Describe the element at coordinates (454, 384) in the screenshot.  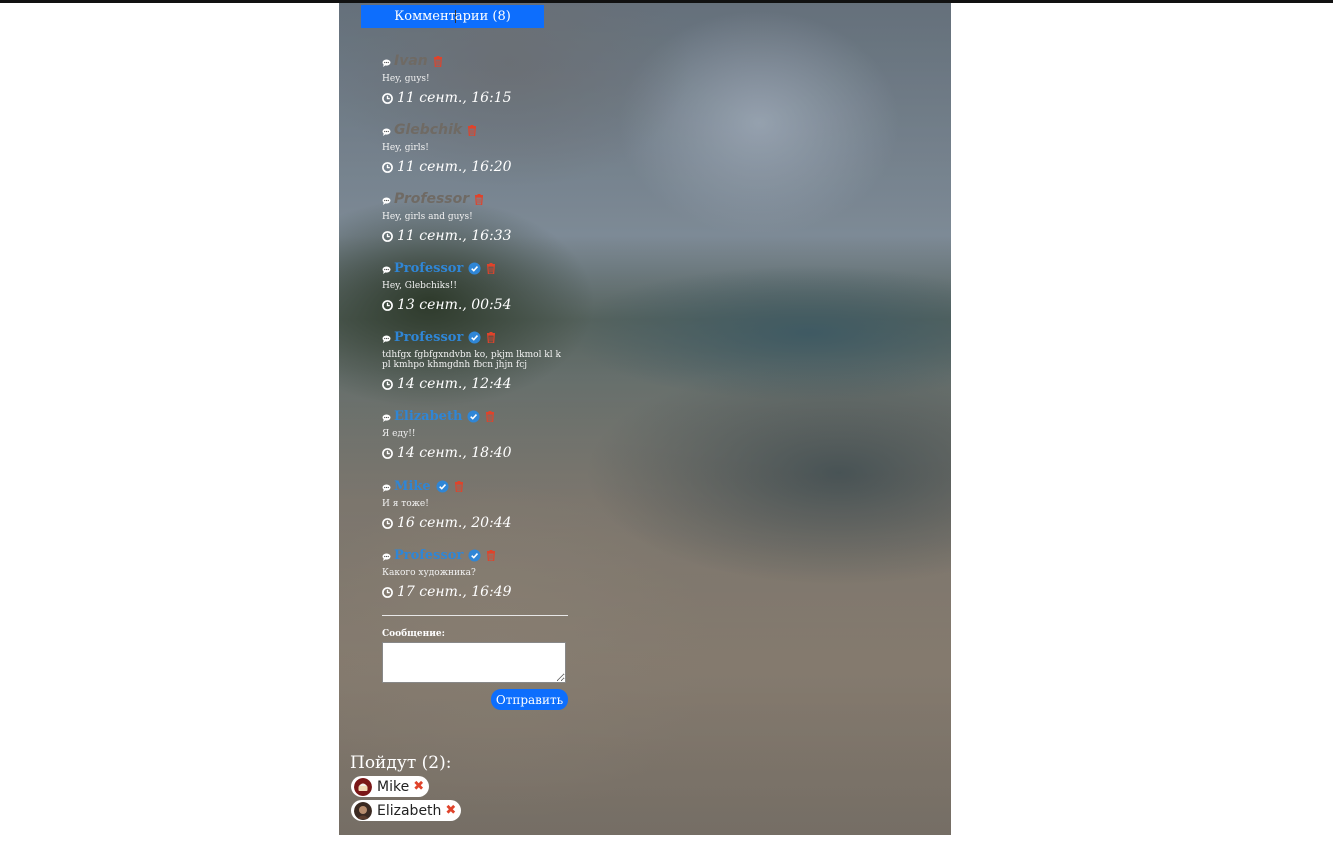
I see `comment-time: 14 сент., 12:44` at that location.